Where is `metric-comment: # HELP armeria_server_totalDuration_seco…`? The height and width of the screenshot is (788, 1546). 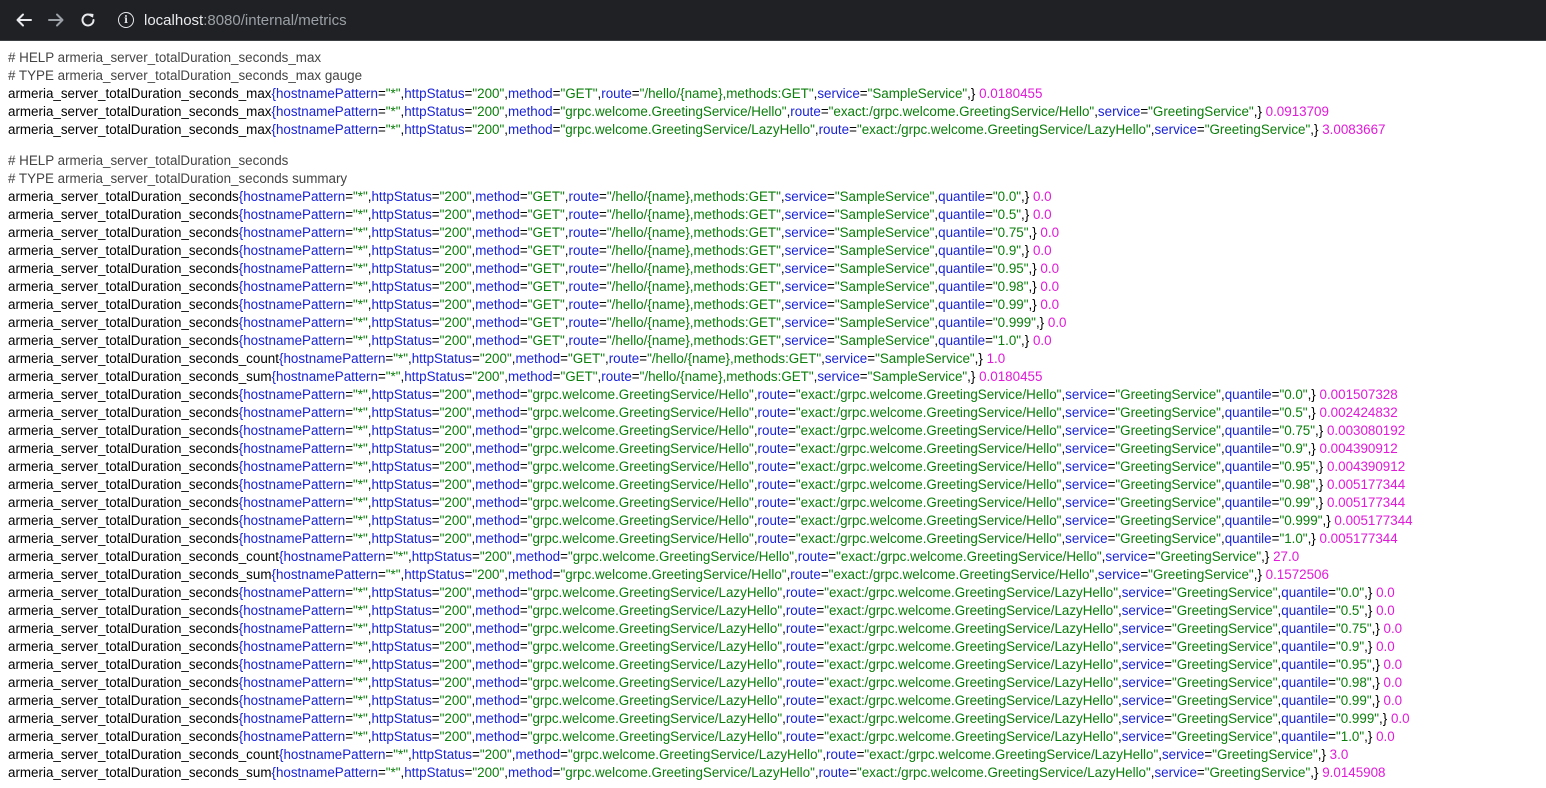
metric-comment: # HELP armeria_server_totalDuration_seco… is located at coordinates (165, 57).